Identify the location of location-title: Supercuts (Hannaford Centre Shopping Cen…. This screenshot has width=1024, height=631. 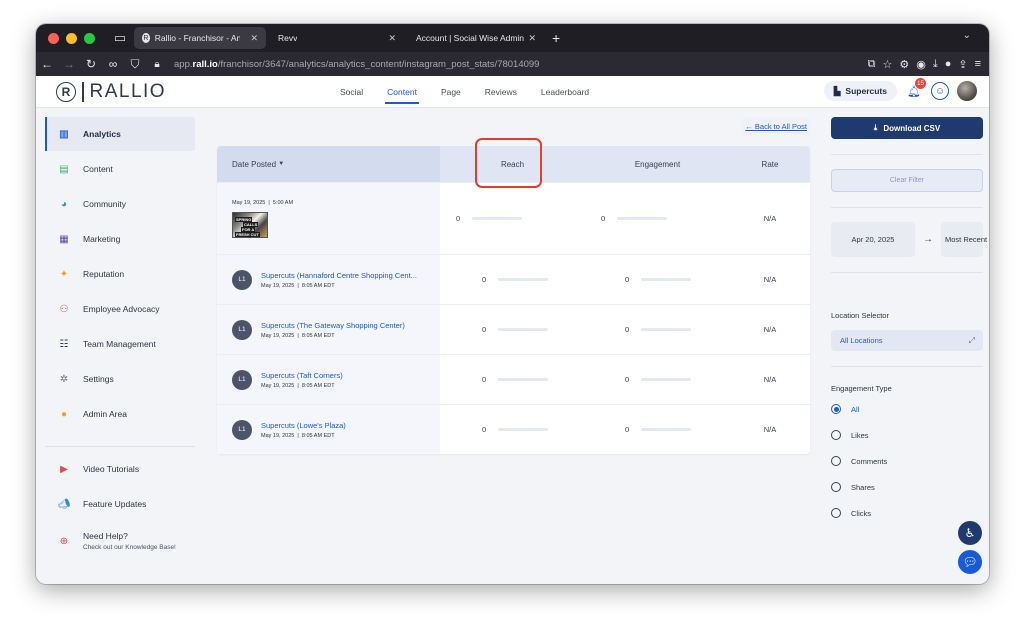
(339, 275).